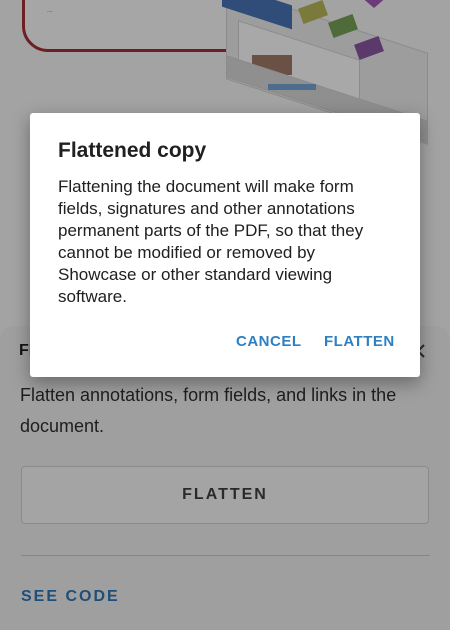  I want to click on illustration-triangle, so click(374, 4).